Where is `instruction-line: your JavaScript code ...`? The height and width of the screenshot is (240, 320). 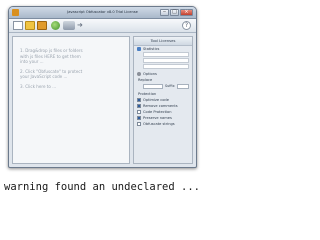 instruction-line: your JavaScript code ... is located at coordinates (44, 77).